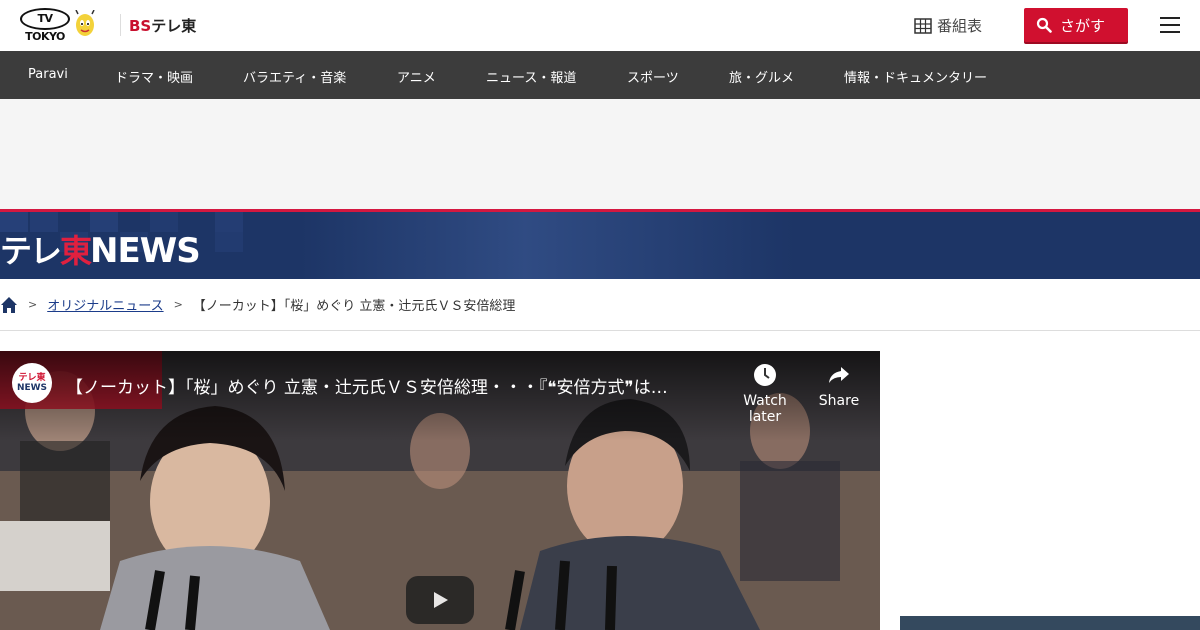  Describe the element at coordinates (294, 76) in the screenshot. I see `nav-item-variety: バラエティ・音楽` at that location.